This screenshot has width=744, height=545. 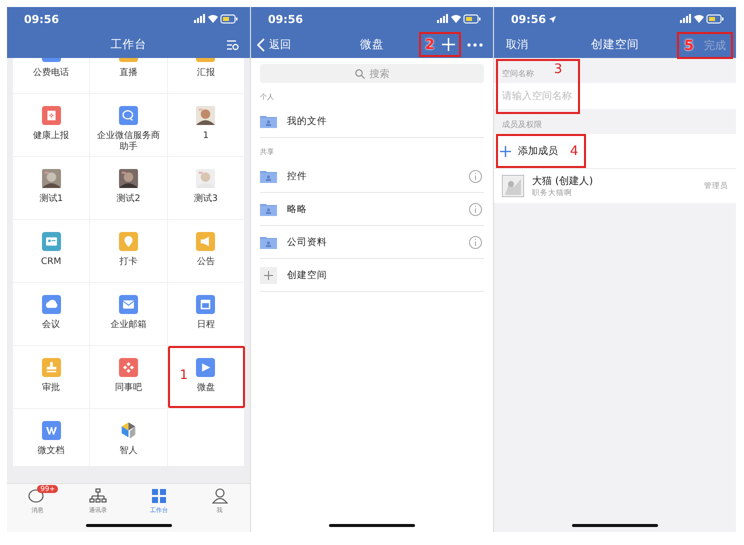 What do you see at coordinates (51, 199) in the screenshot?
I see `app-label: 测试1` at bounding box center [51, 199].